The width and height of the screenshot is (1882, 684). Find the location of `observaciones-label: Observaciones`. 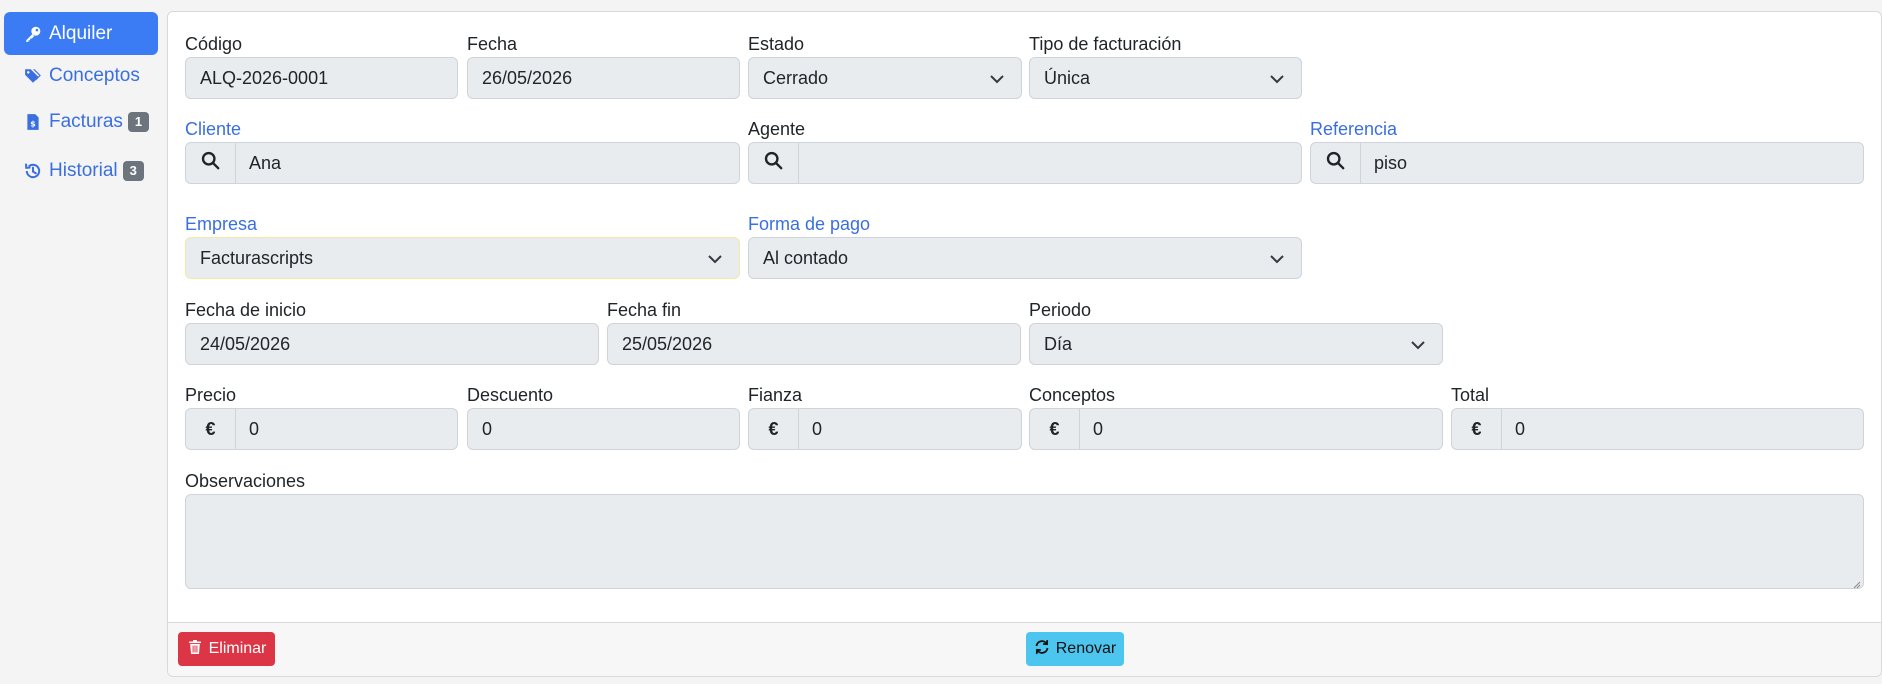

observaciones-label: Observaciones is located at coordinates (245, 481).